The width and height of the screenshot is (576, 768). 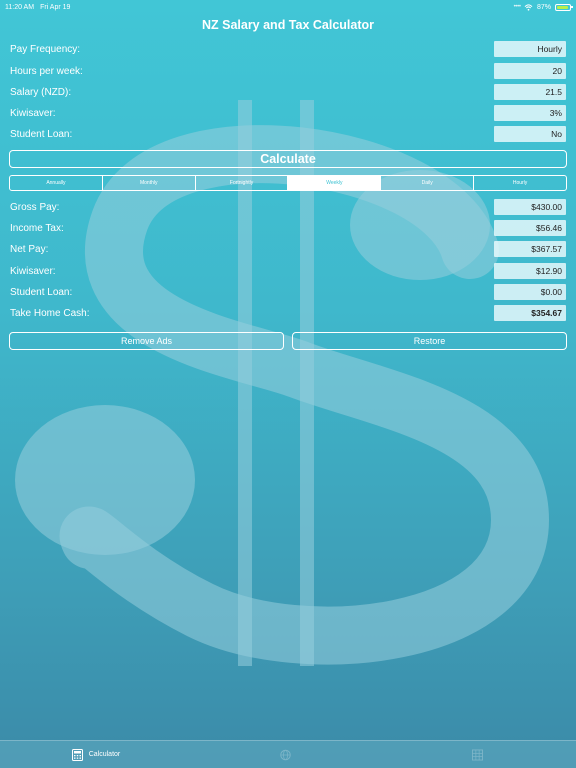 What do you see at coordinates (564, 7) in the screenshot?
I see `battery-icon` at bounding box center [564, 7].